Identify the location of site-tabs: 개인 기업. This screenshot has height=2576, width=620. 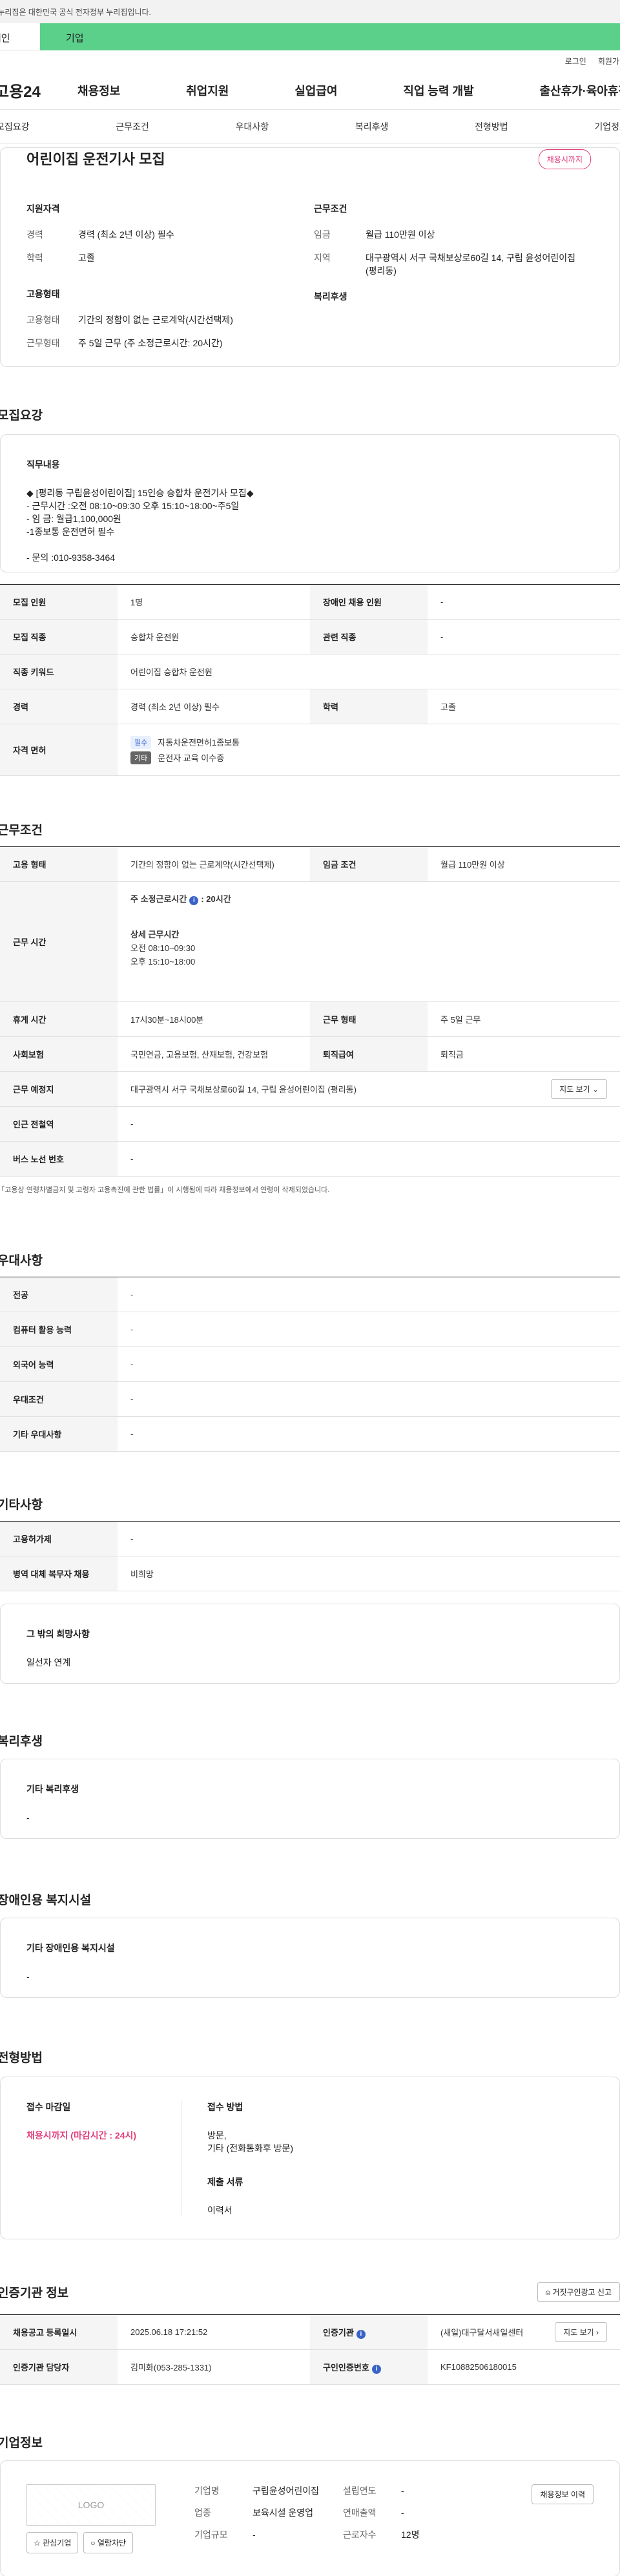
(310, 36).